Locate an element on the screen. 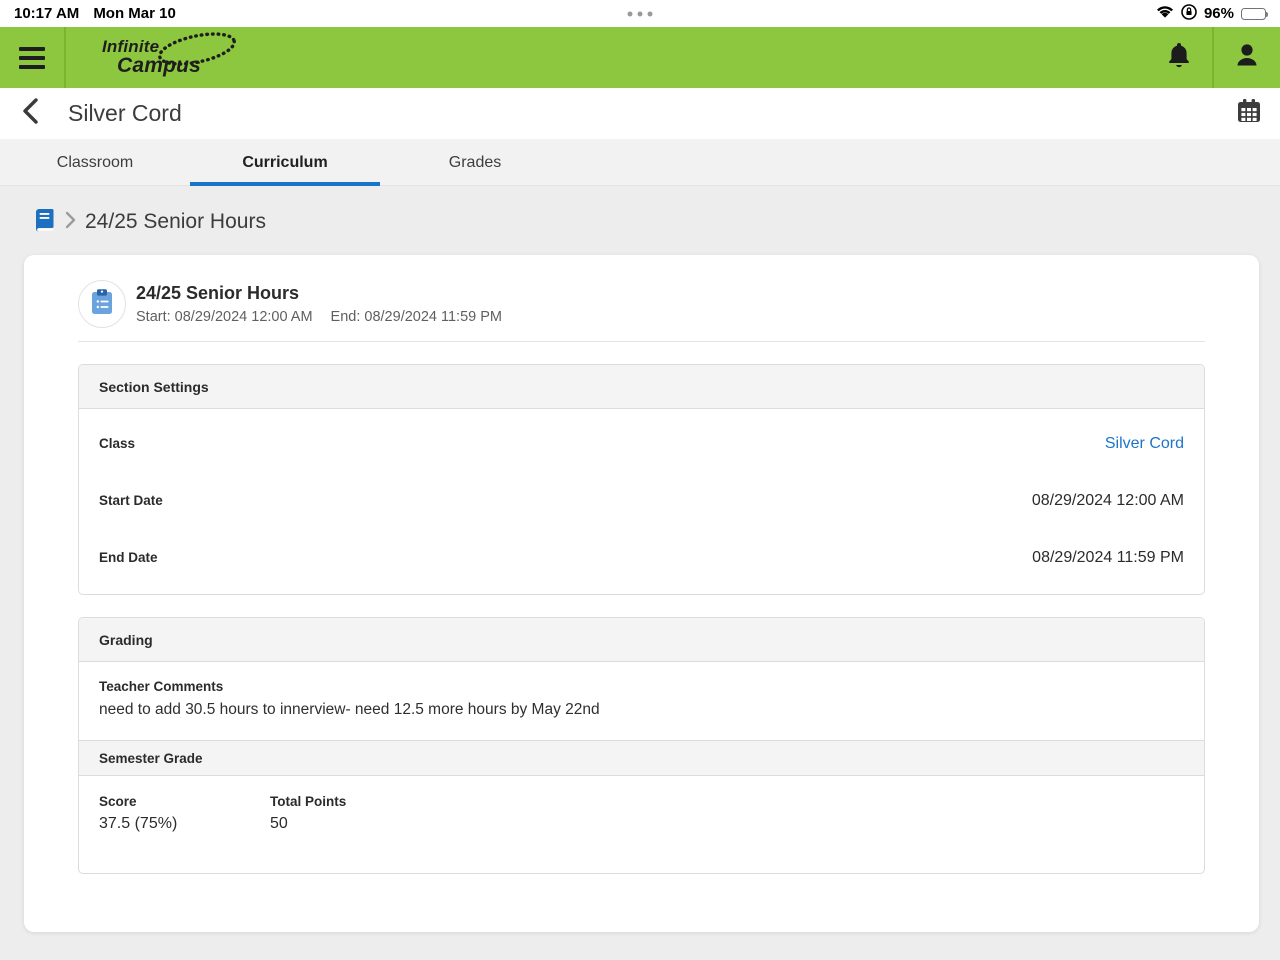 The width and height of the screenshot is (1280, 960). course-book-icon is located at coordinates (44, 222).